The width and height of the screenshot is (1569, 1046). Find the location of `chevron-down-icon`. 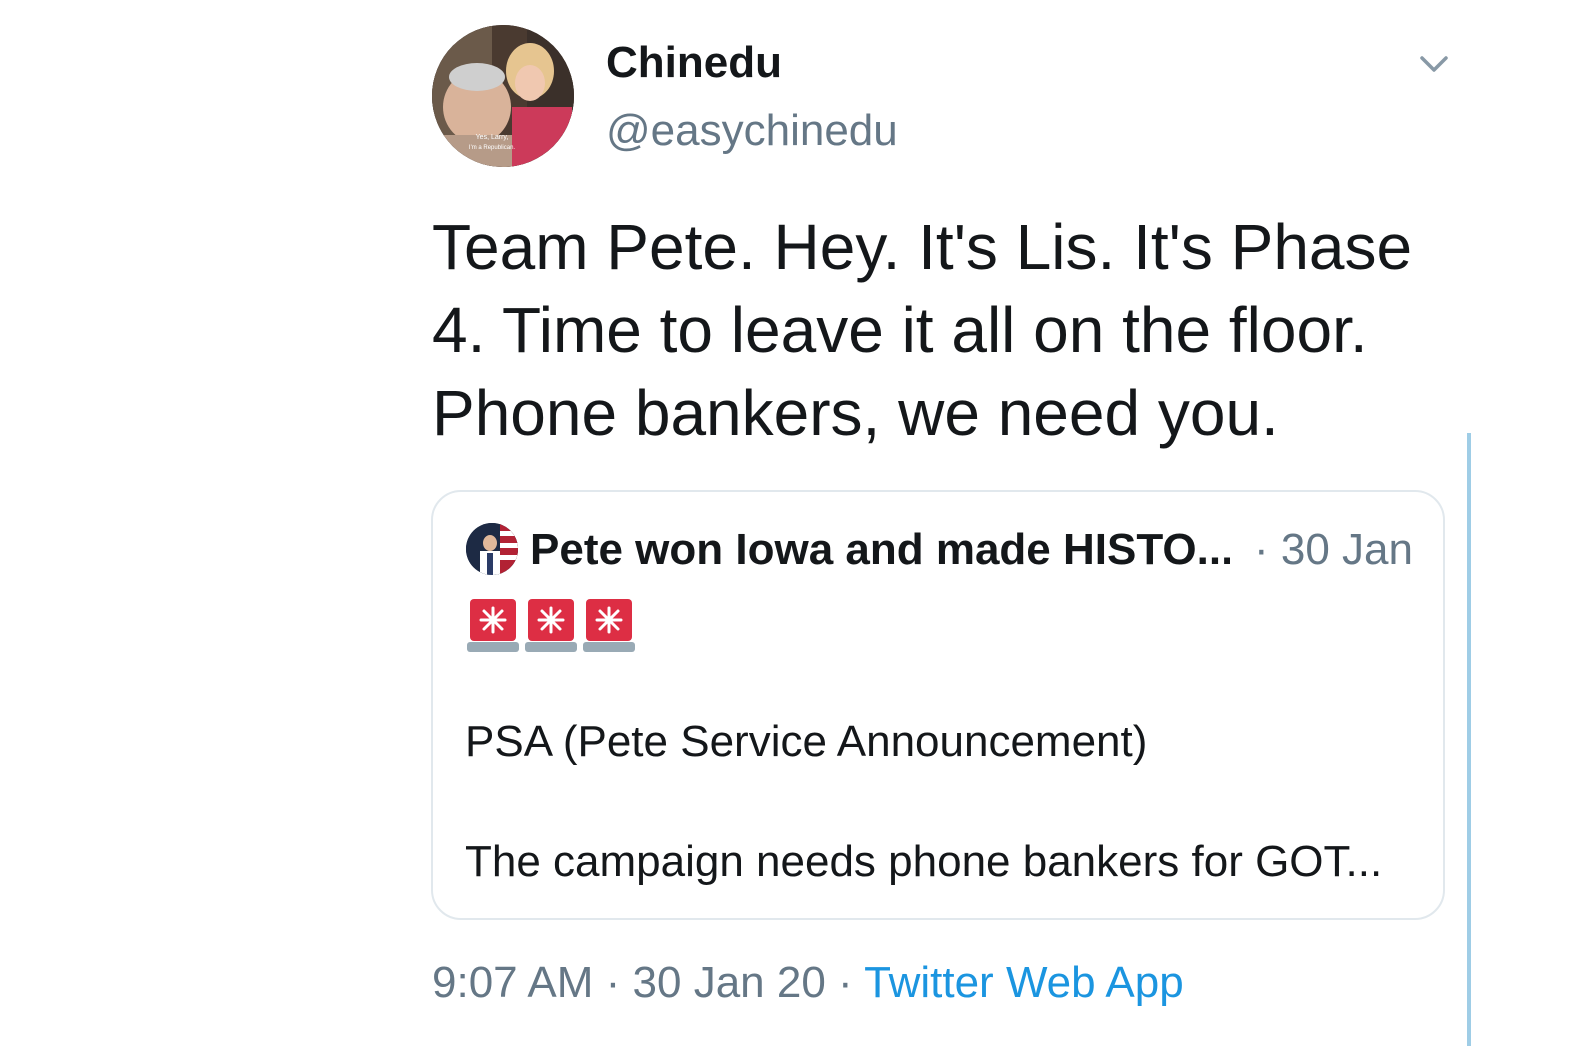

chevron-down-icon is located at coordinates (1434, 64).